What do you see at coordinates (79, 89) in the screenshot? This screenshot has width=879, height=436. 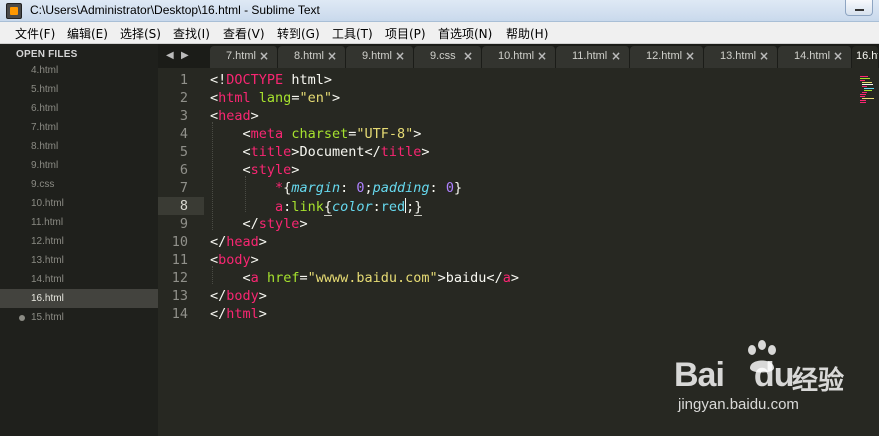 I see `sidebar-file: 5.html` at bounding box center [79, 89].